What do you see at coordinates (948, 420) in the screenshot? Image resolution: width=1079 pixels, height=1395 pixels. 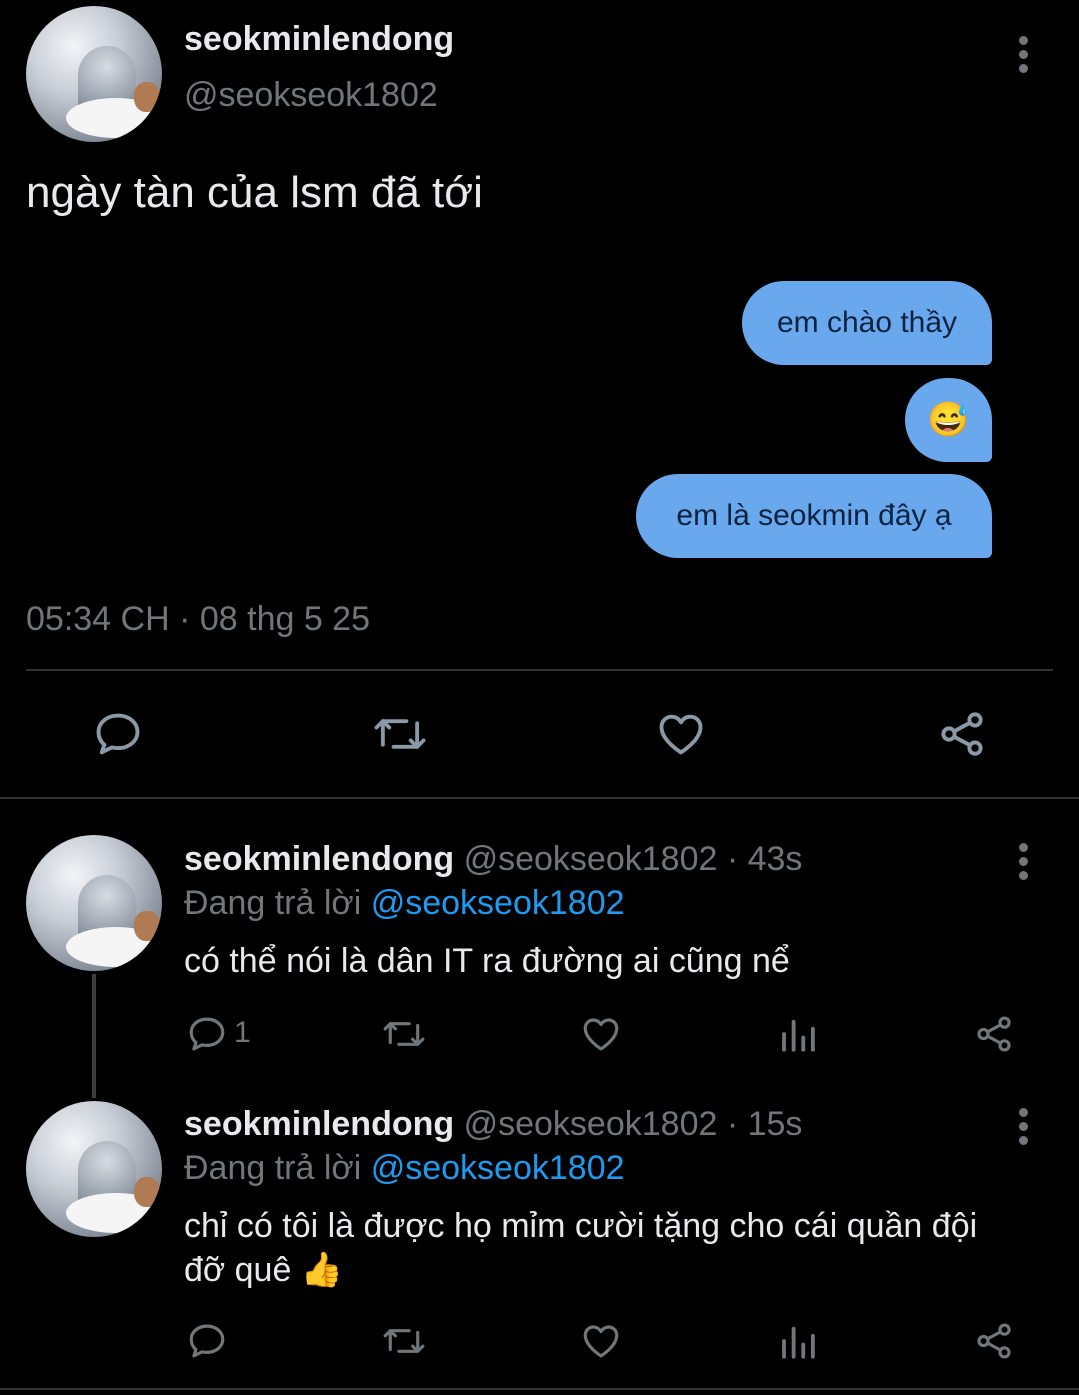 I see `chat-bubble-emoji: 😅` at bounding box center [948, 420].